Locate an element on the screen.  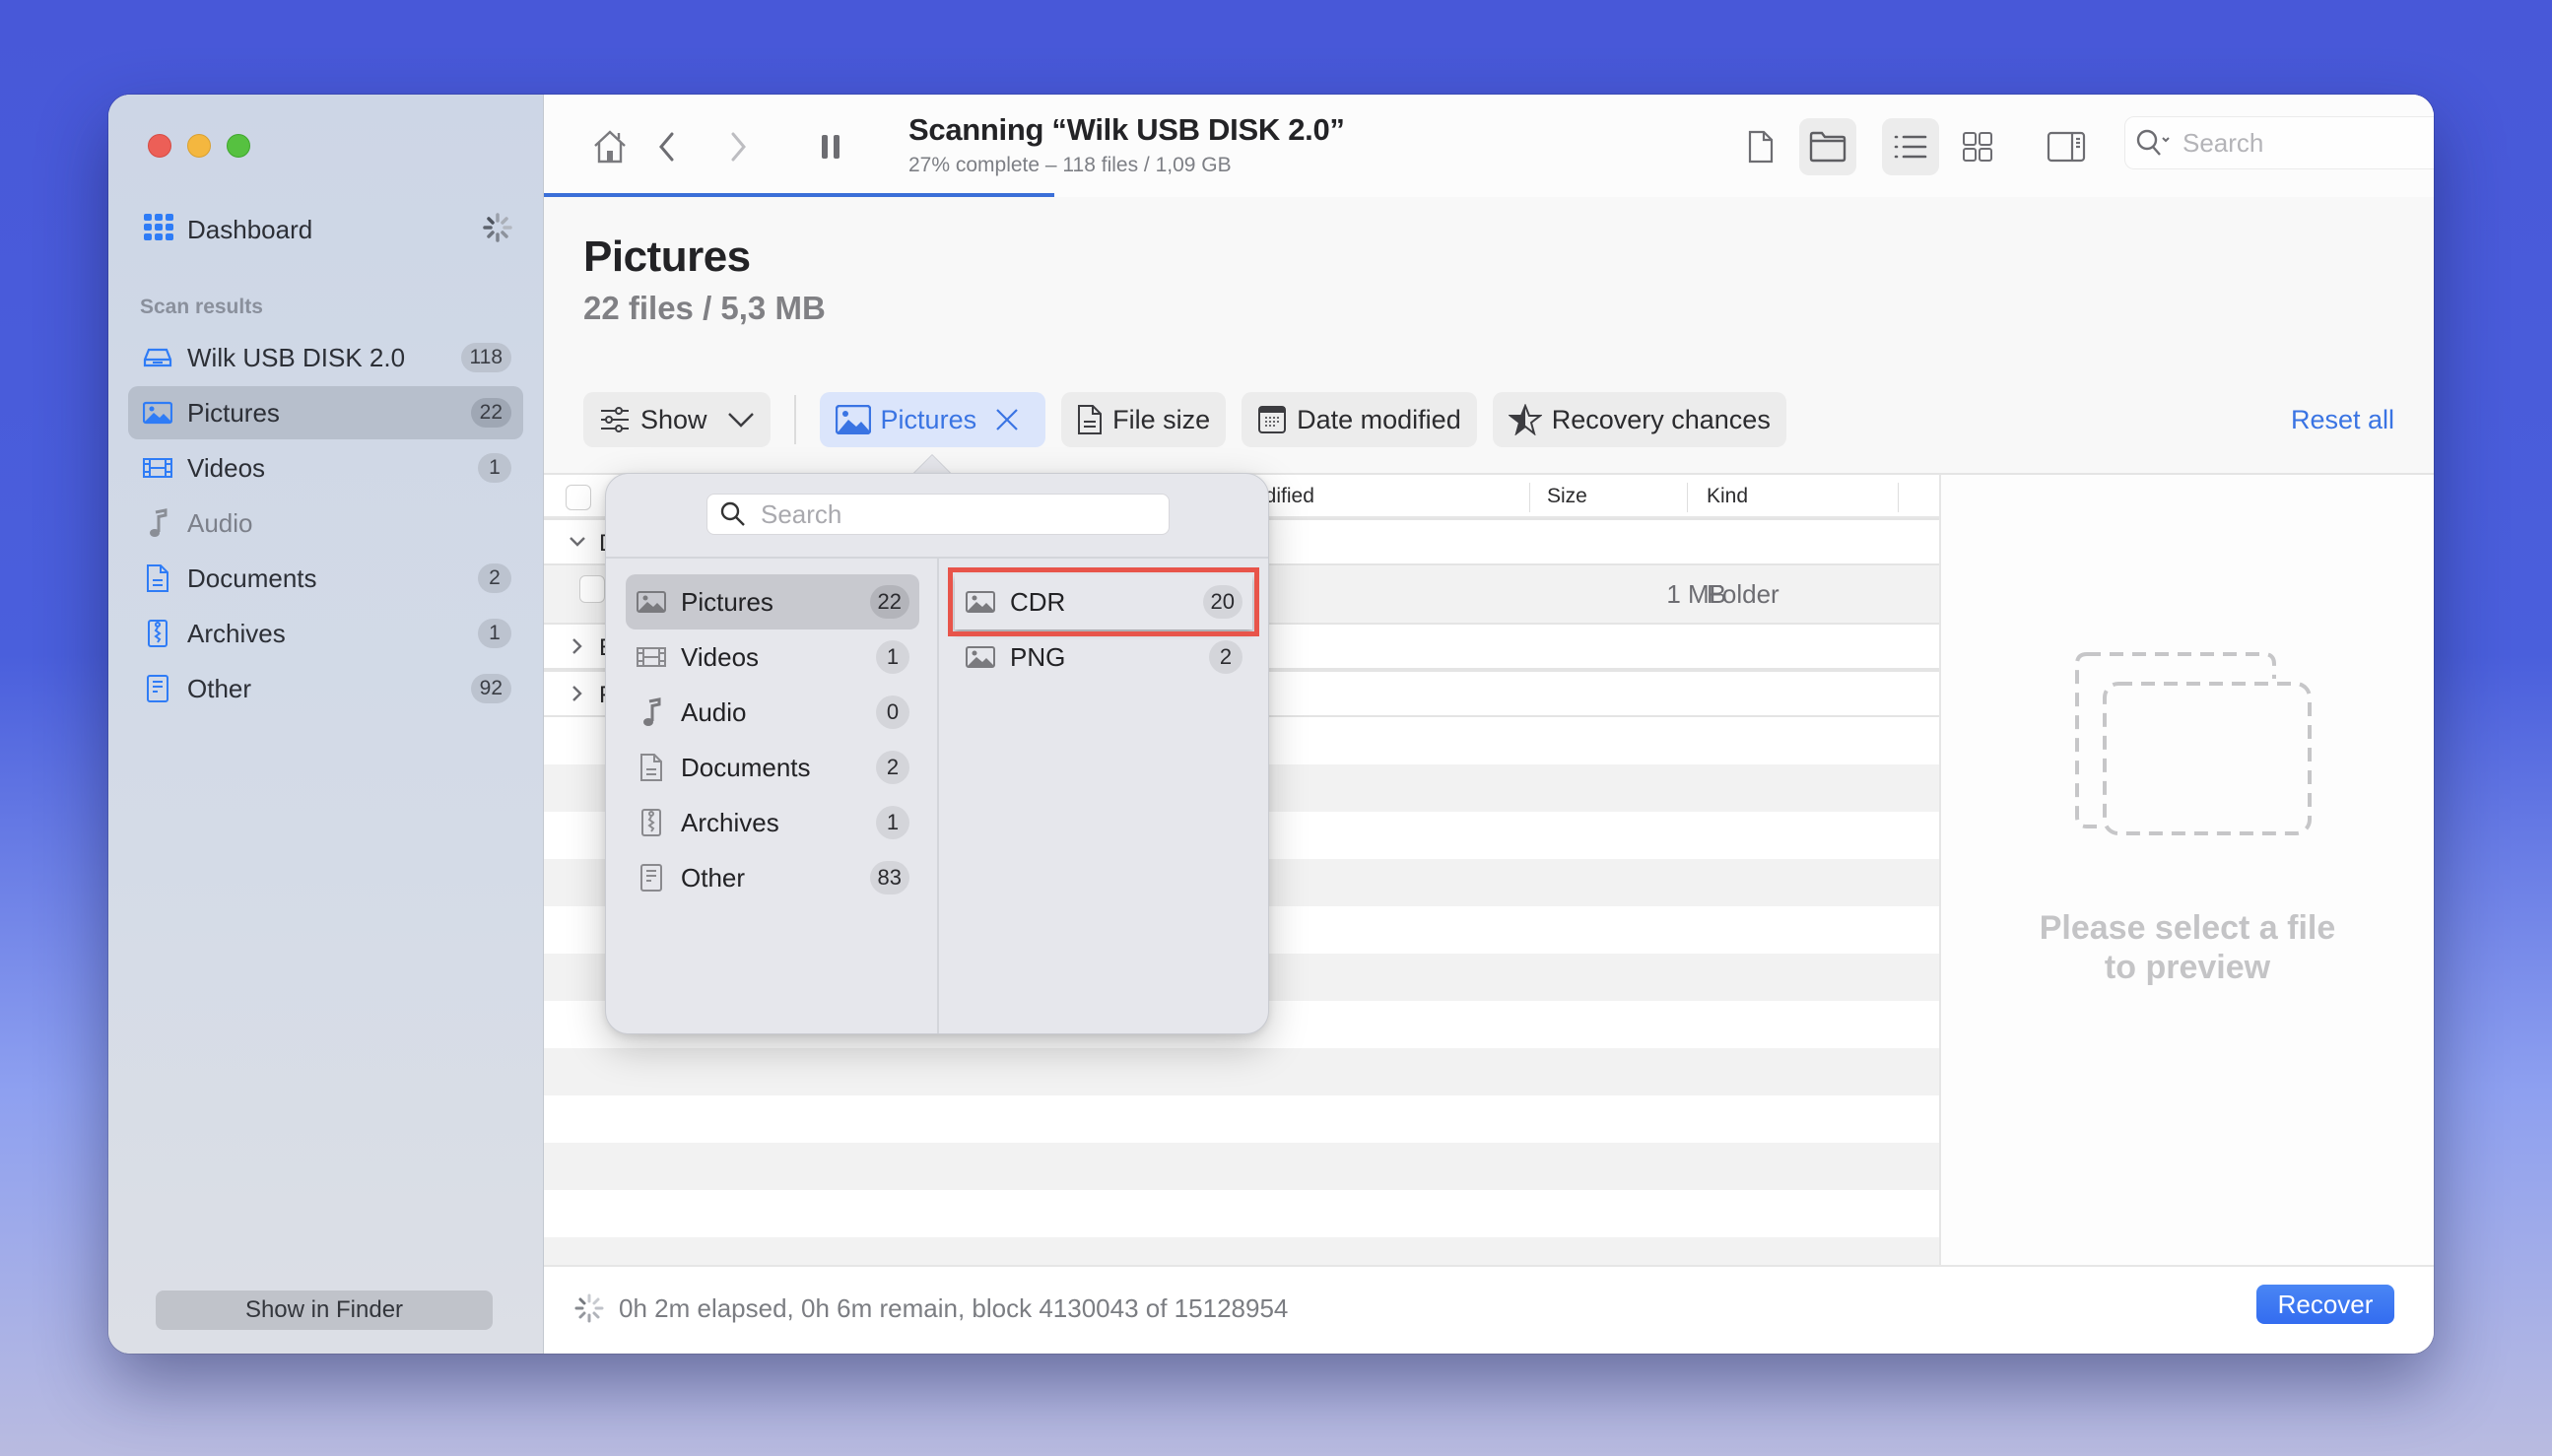
sidebar-item-label: Other is located at coordinates (219, 688).